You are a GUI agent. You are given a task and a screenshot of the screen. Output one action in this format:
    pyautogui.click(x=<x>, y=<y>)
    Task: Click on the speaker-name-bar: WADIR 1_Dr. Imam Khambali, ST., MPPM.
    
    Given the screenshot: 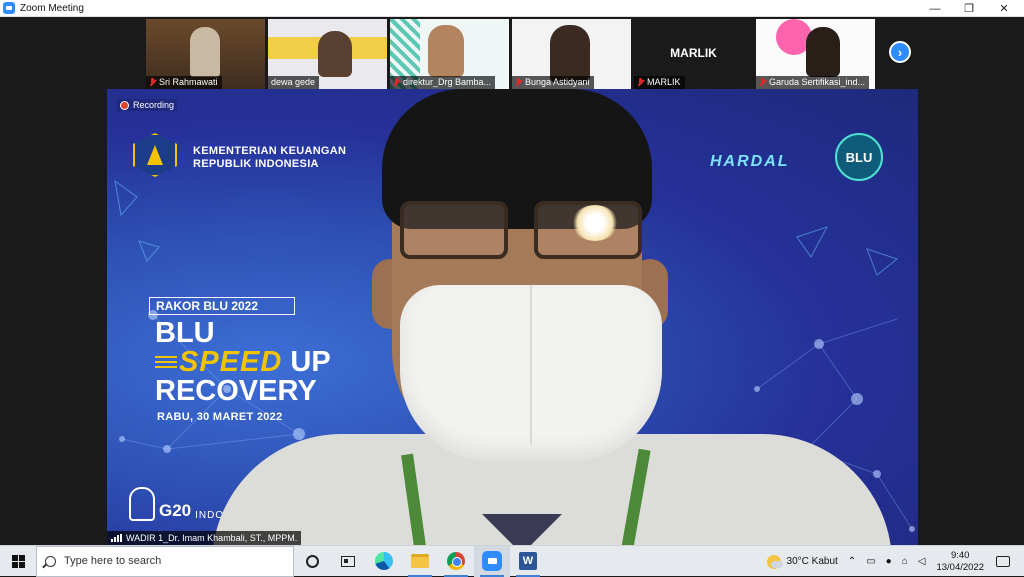 What is the action you would take?
    pyautogui.click(x=204, y=538)
    